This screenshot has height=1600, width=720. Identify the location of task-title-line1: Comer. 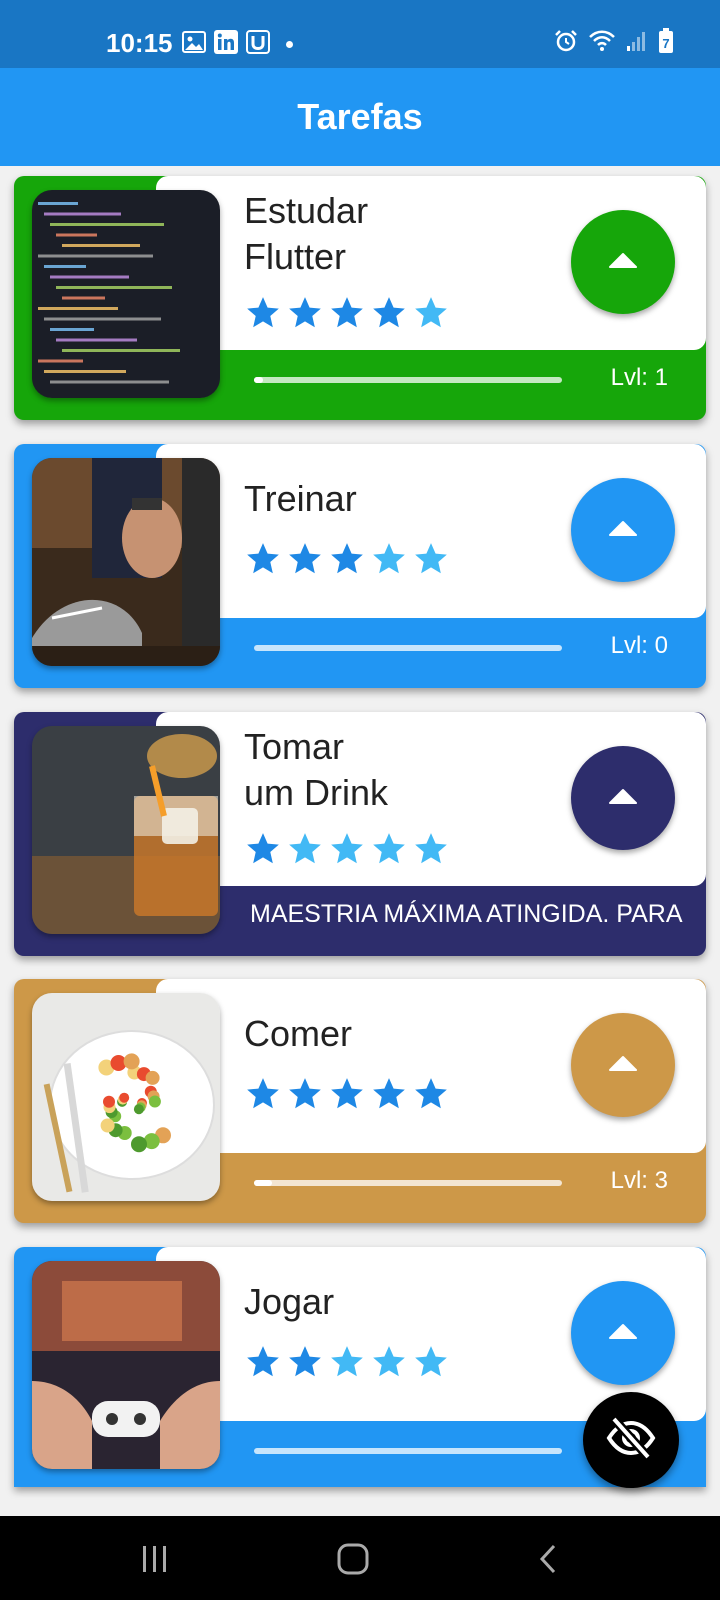
(298, 1033).